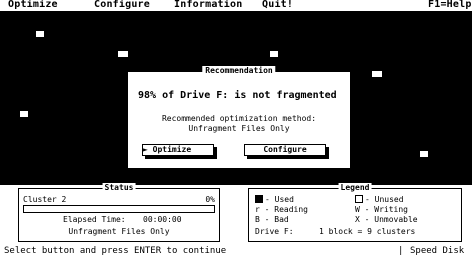 This screenshot has height=258, width=472. I want to click on progress-percent: 0%, so click(210, 199).